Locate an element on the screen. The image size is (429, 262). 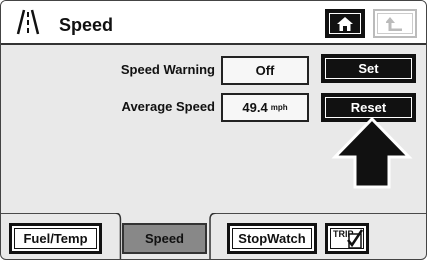
road-icon is located at coordinates (28, 22).